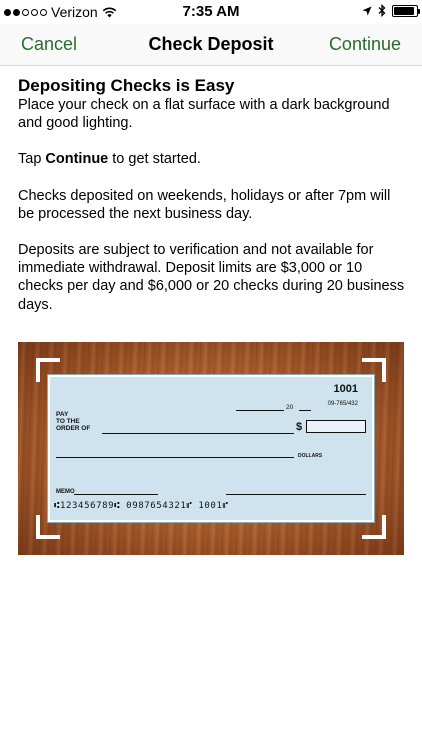  Describe the element at coordinates (32, 159) in the screenshot. I see `tap-prefix: Tap` at that location.